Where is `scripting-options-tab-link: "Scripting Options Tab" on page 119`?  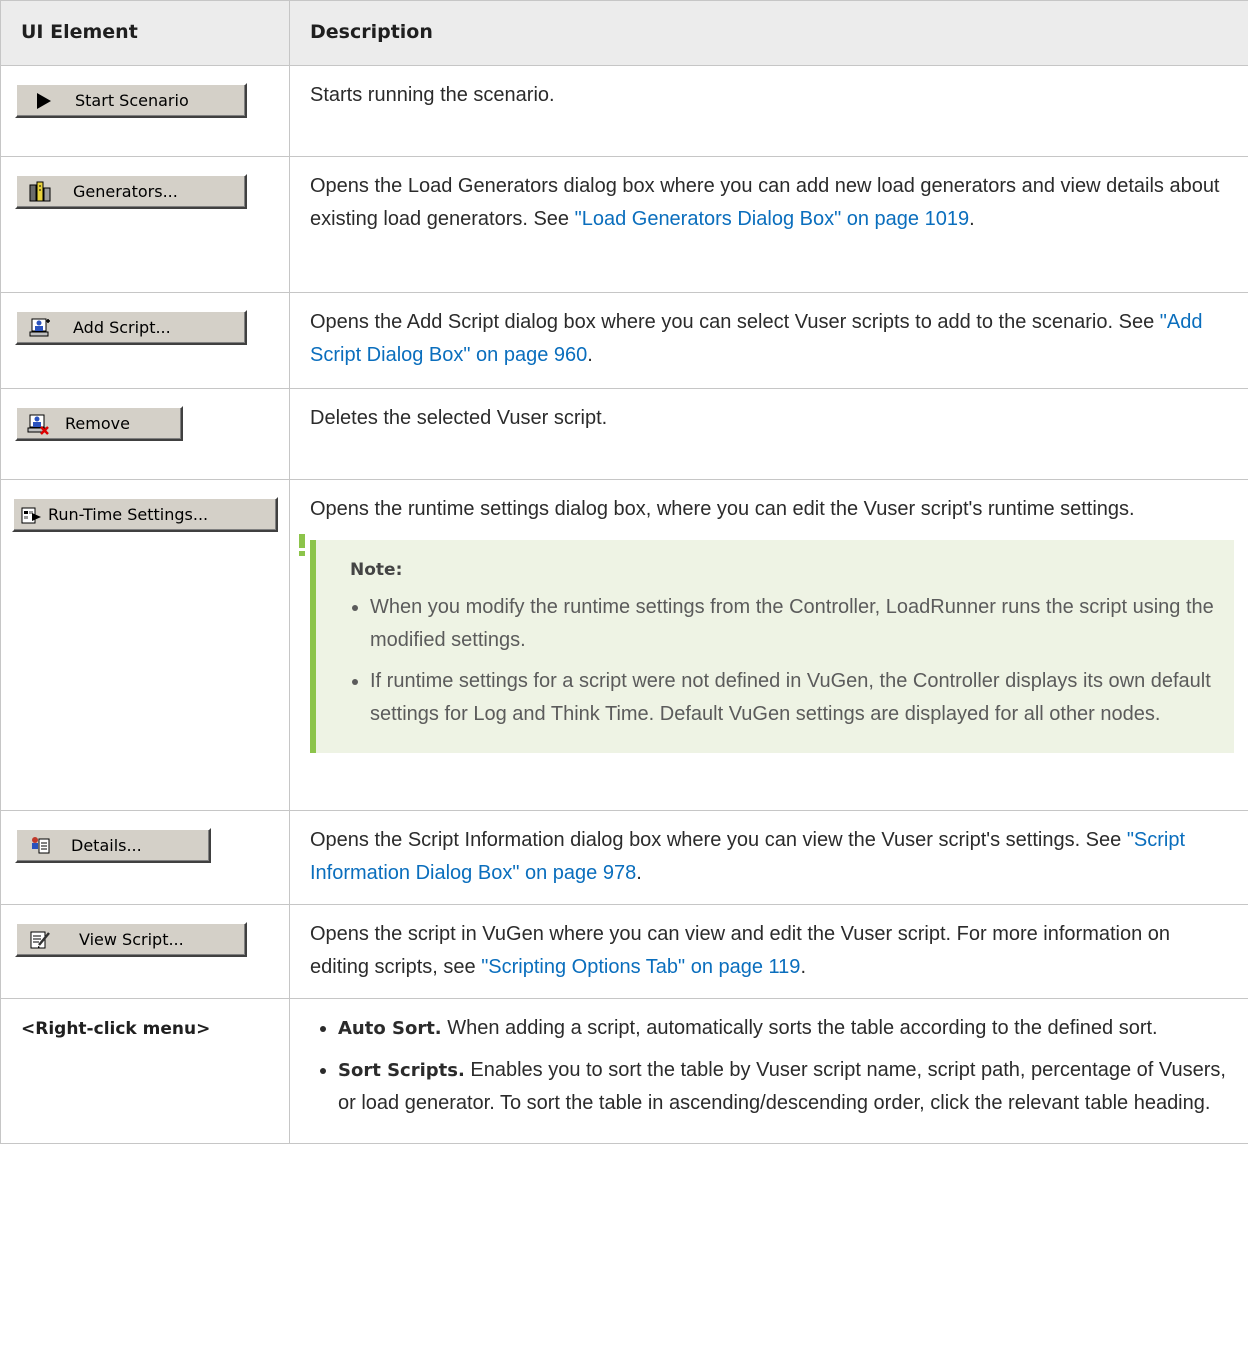
scripting-options-tab-link: "Scripting Options Tab" on page 119 is located at coordinates (640, 967).